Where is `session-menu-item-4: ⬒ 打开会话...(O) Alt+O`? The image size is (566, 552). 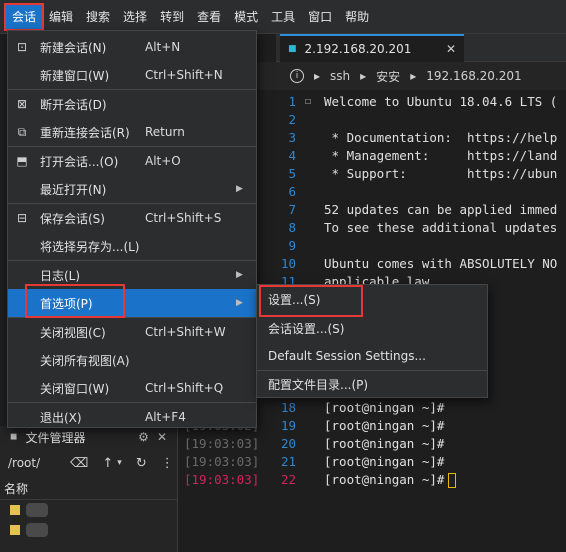 session-menu-item-4: ⬒ 打开会话...(O) Alt+O is located at coordinates (132, 161).